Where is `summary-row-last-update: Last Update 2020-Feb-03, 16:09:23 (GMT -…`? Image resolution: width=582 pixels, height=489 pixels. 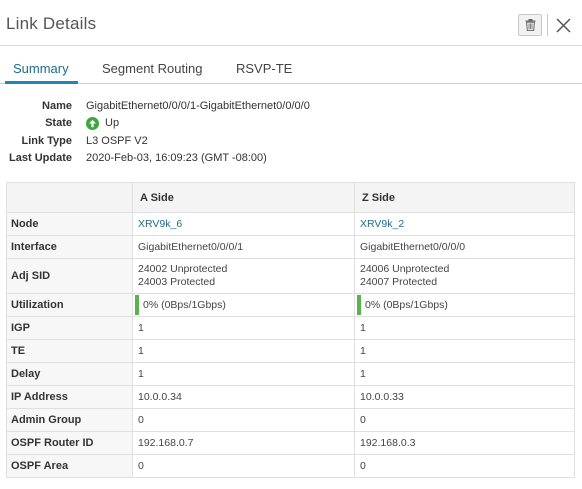 summary-row-last-update: Last Update 2020-Feb-03, 16:09:23 (GMT -… is located at coordinates (291, 158).